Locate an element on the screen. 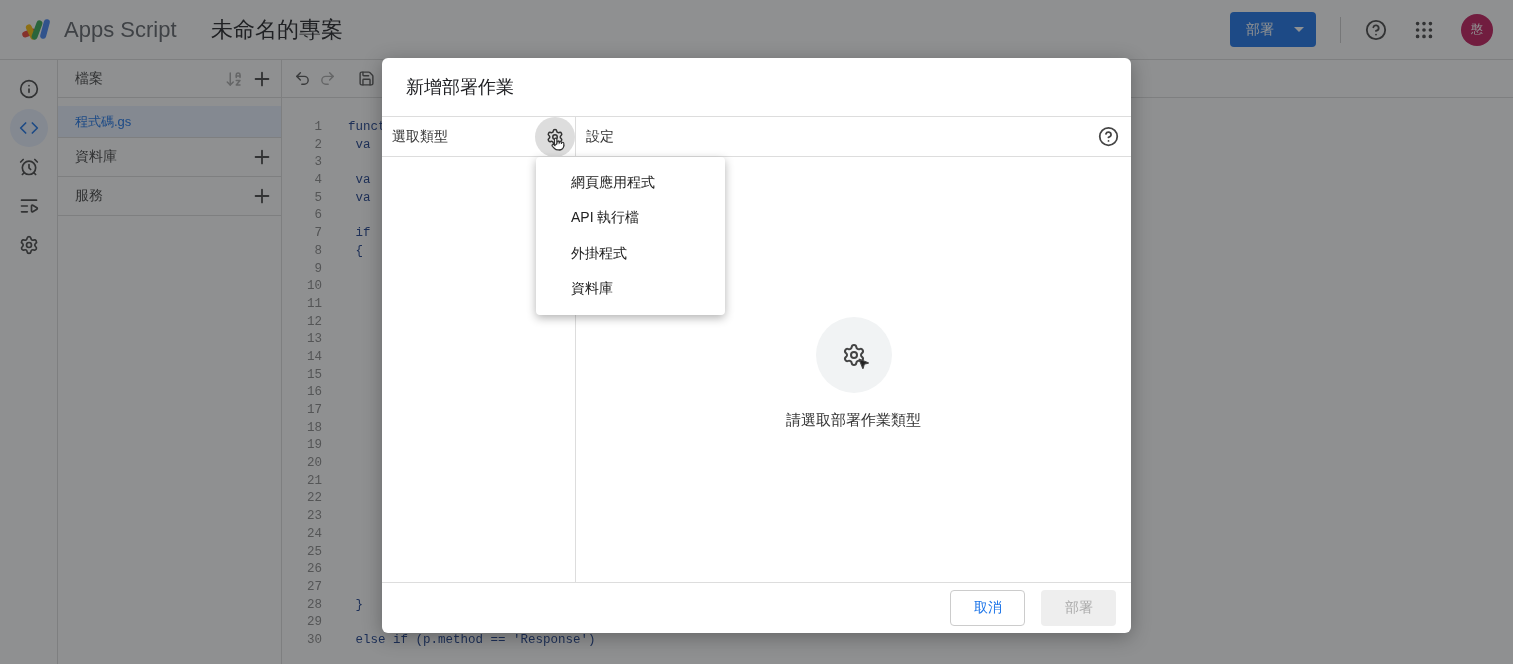 The width and height of the screenshot is (1513, 664). column-header: 選取類型 is located at coordinates (420, 136).